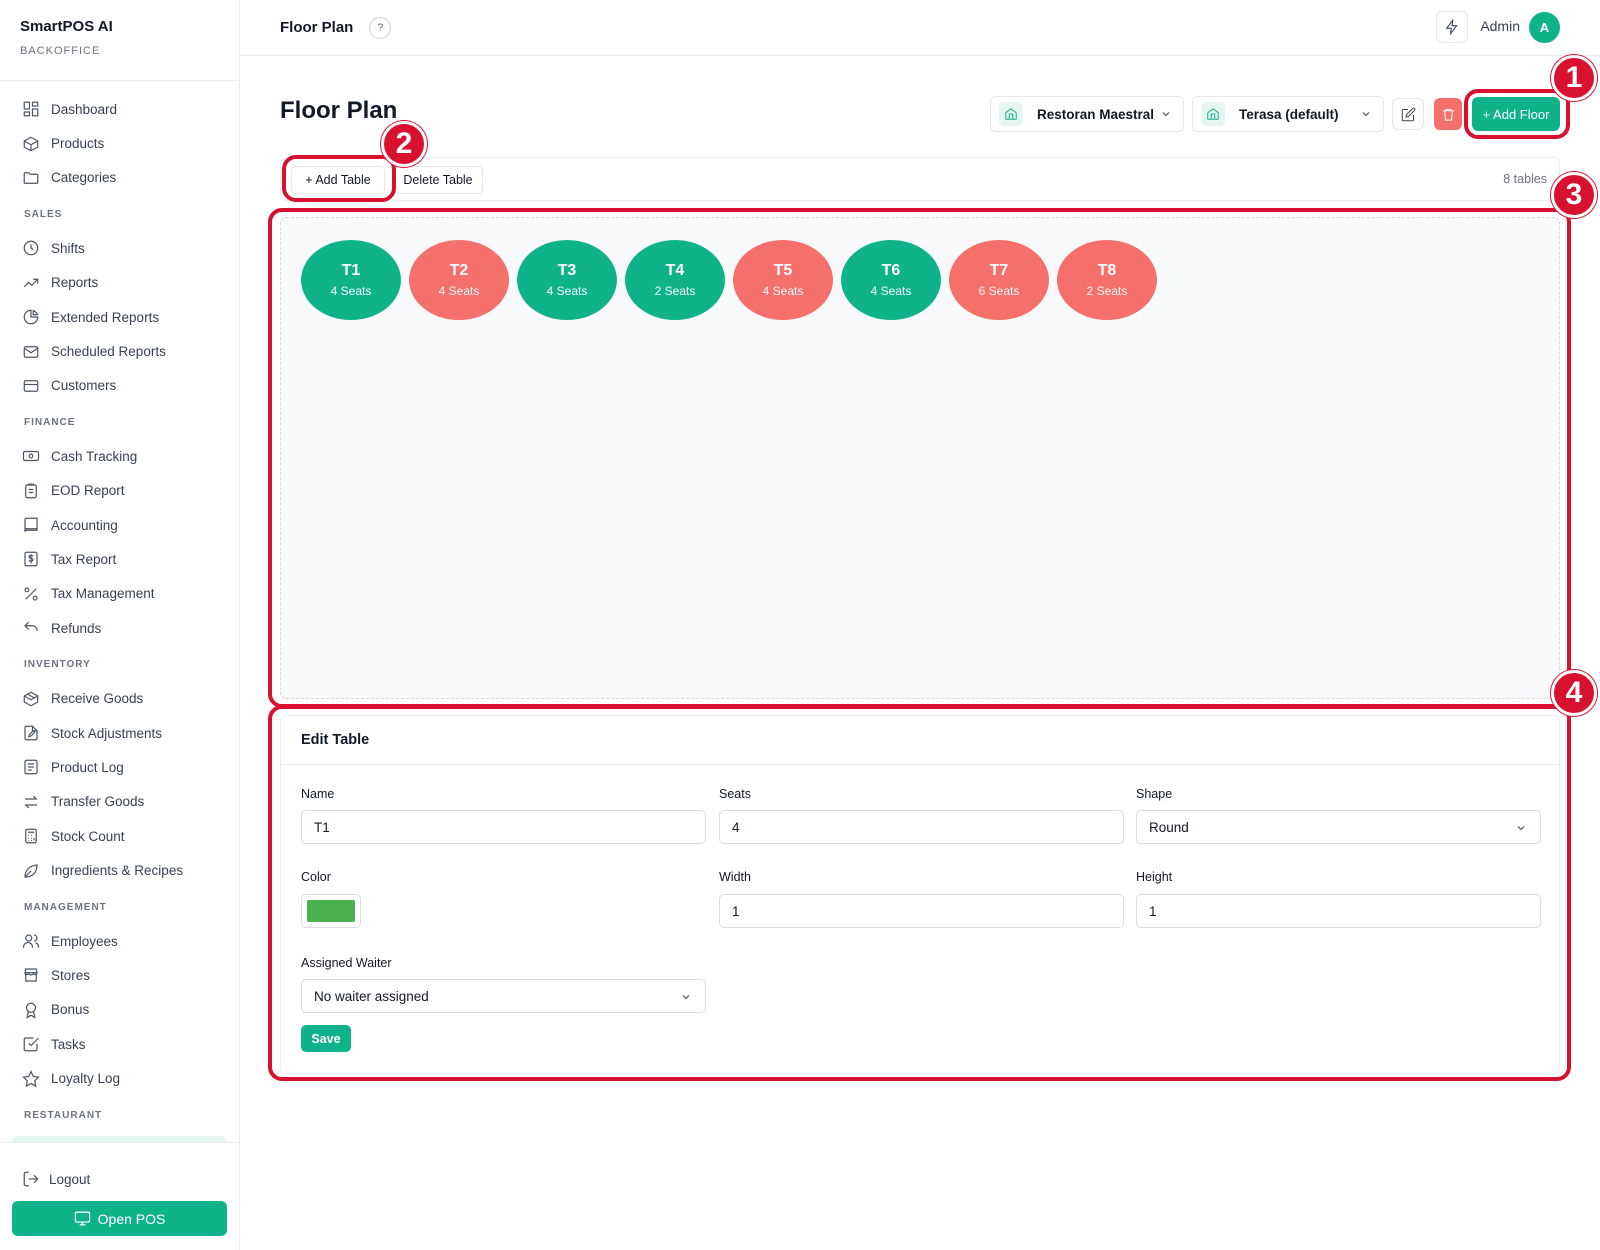  I want to click on table-t2: T2 4 Seats, so click(459, 280).